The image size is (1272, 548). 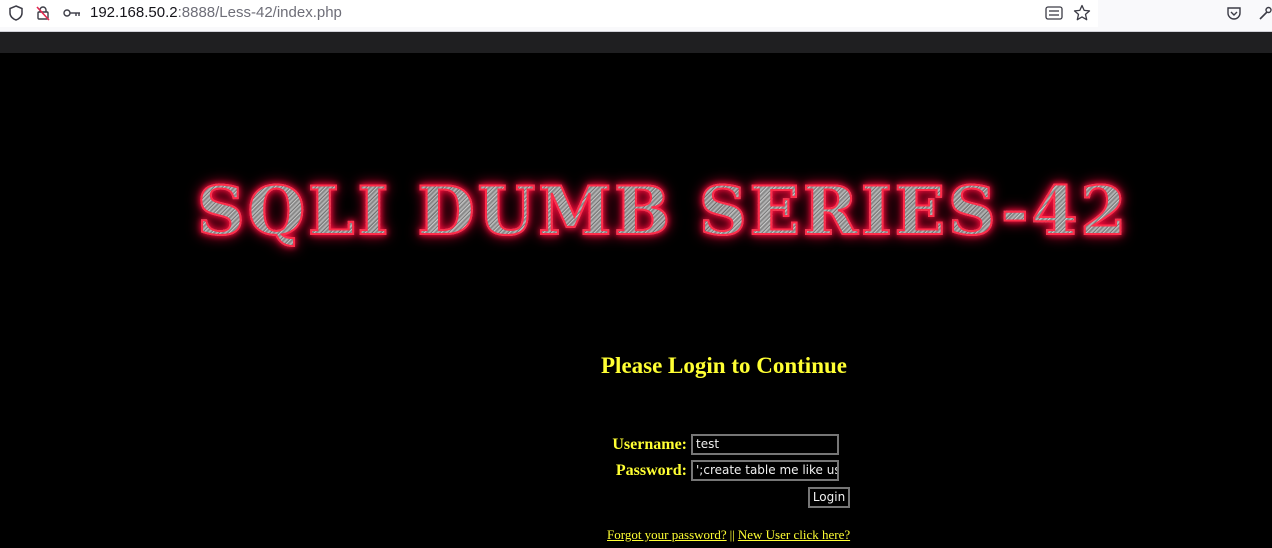 I want to click on new-user-link: New User click here?, so click(x=794, y=534).